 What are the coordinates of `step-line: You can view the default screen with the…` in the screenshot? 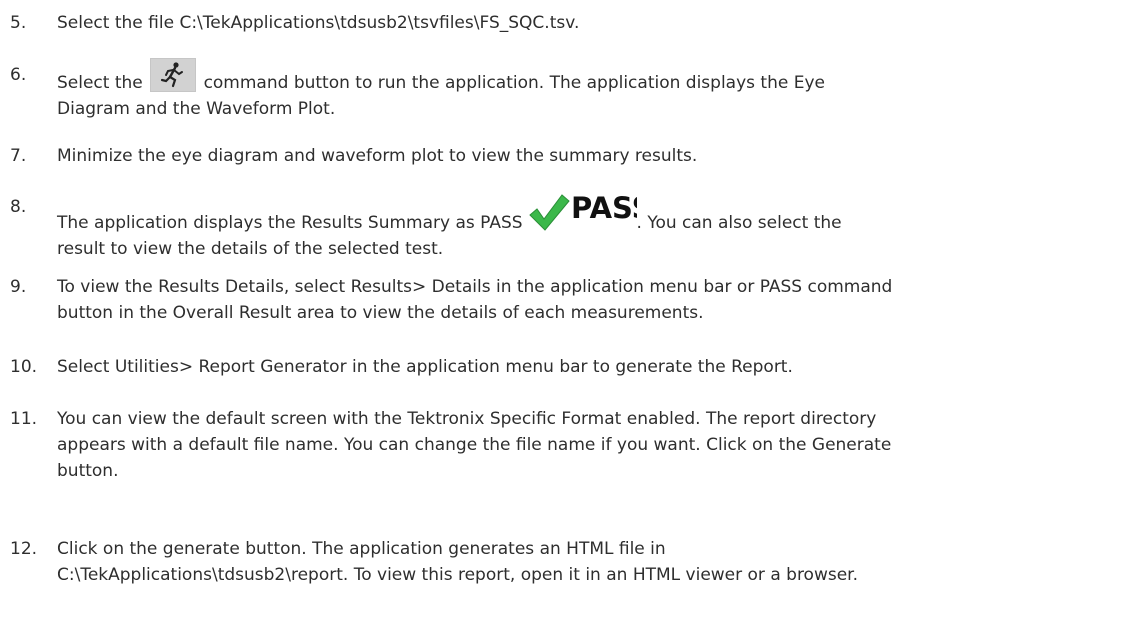 It's located at (467, 419).